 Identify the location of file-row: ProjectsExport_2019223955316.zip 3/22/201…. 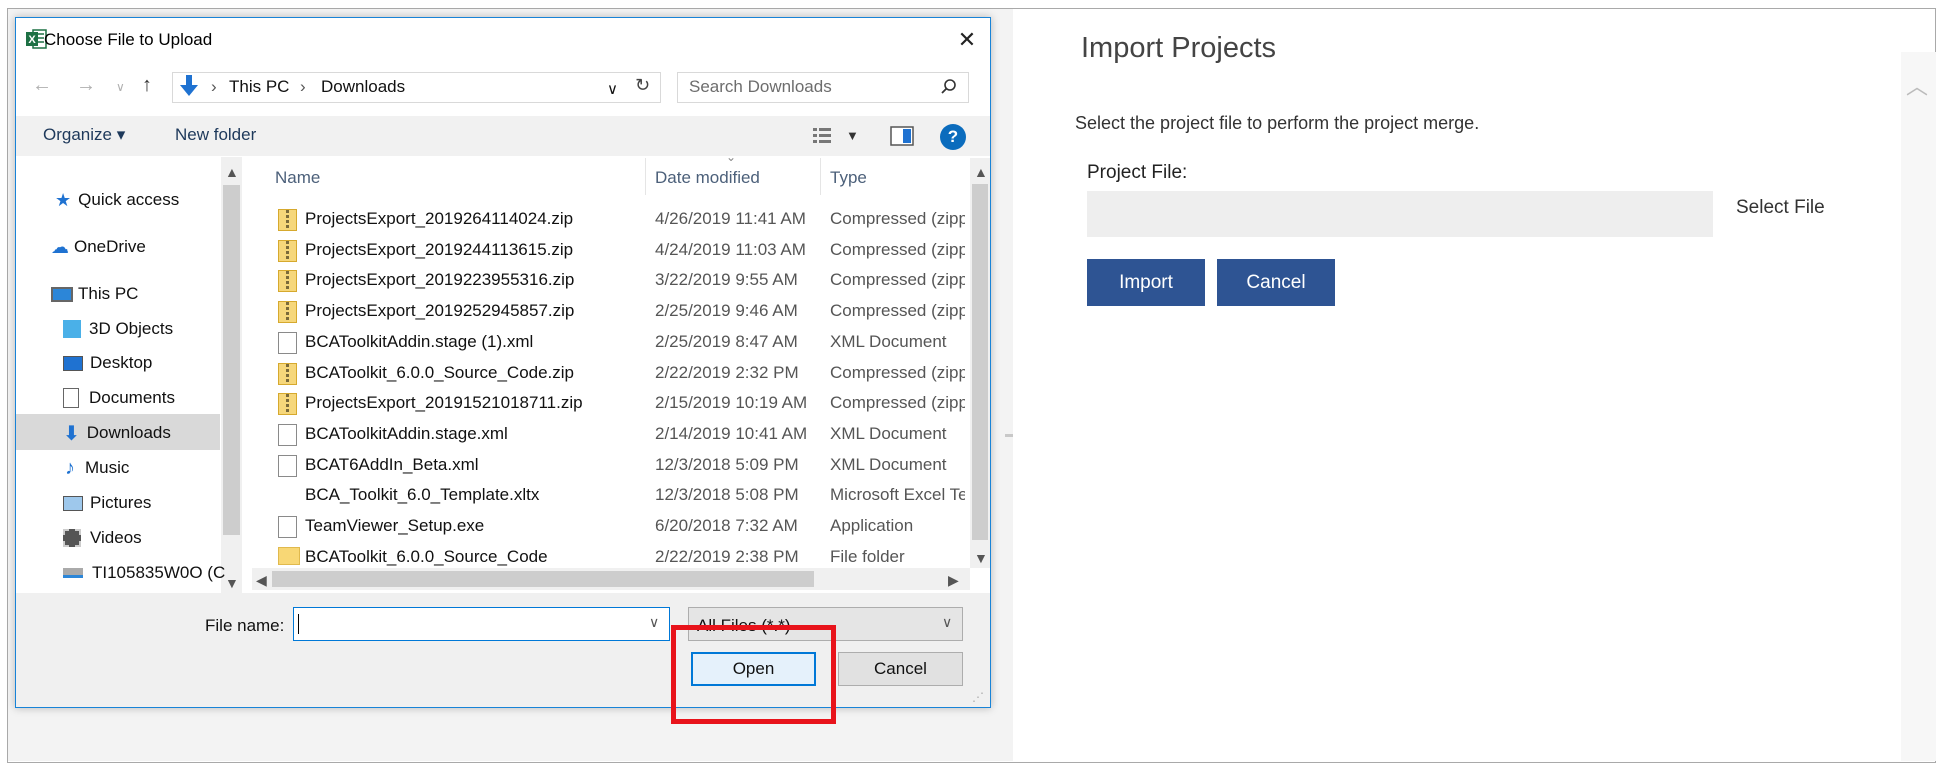
(623, 280).